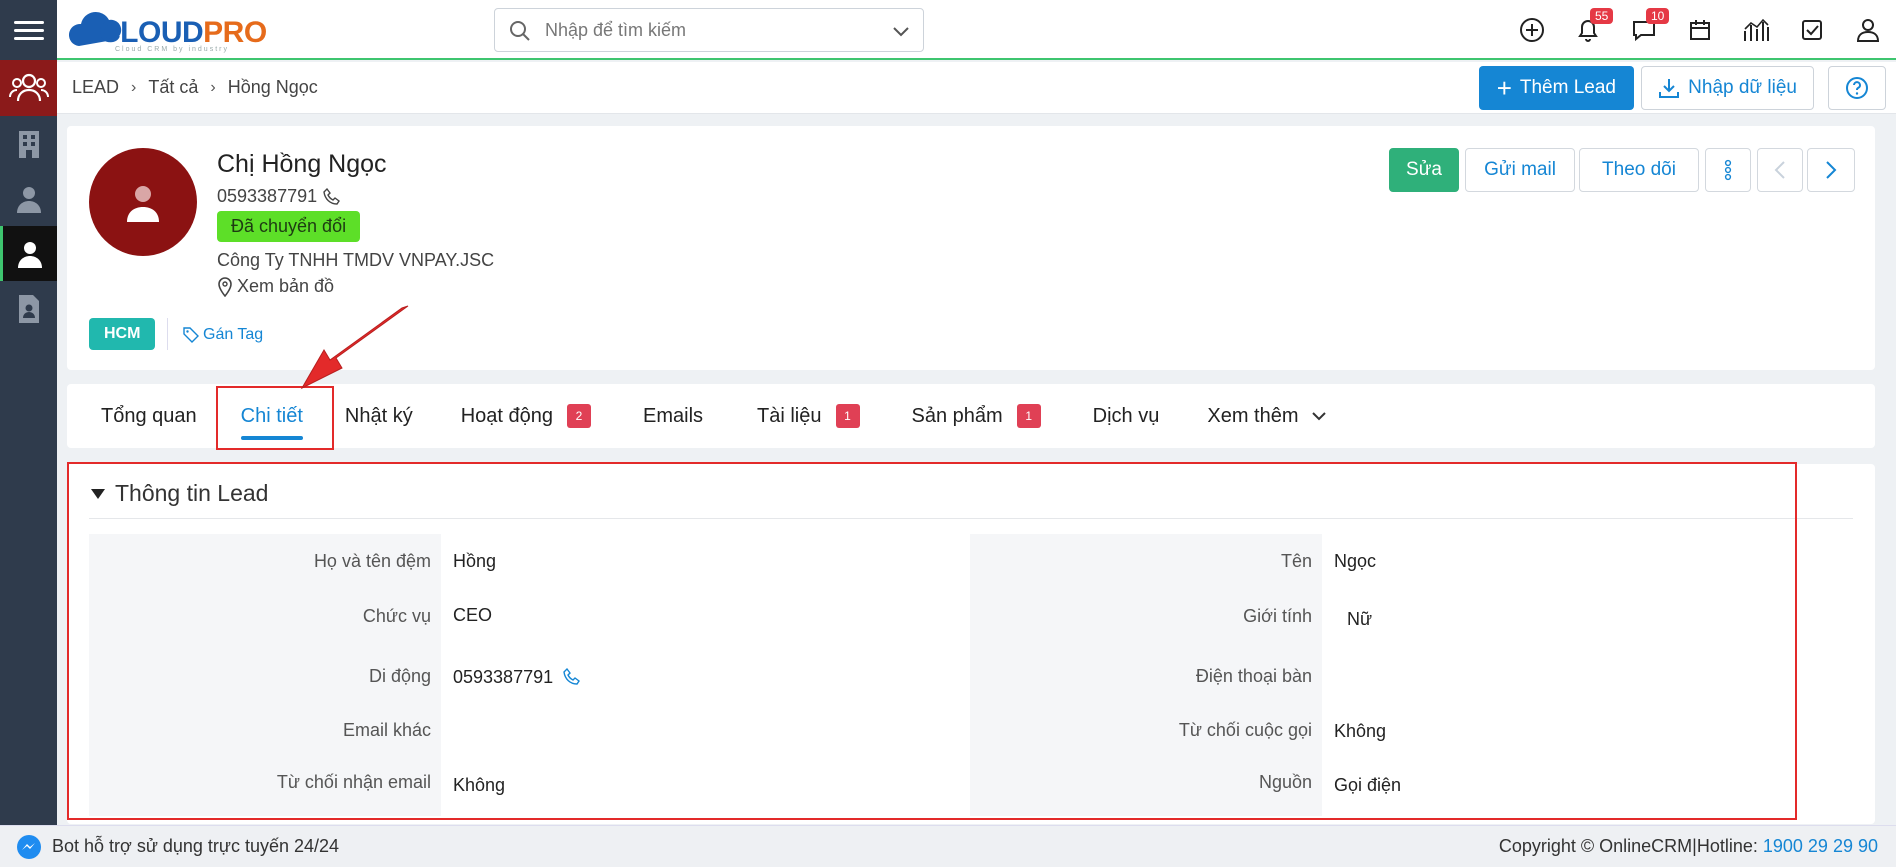 The width and height of the screenshot is (1896, 867). I want to click on map-pin-icon, so click(225, 286).